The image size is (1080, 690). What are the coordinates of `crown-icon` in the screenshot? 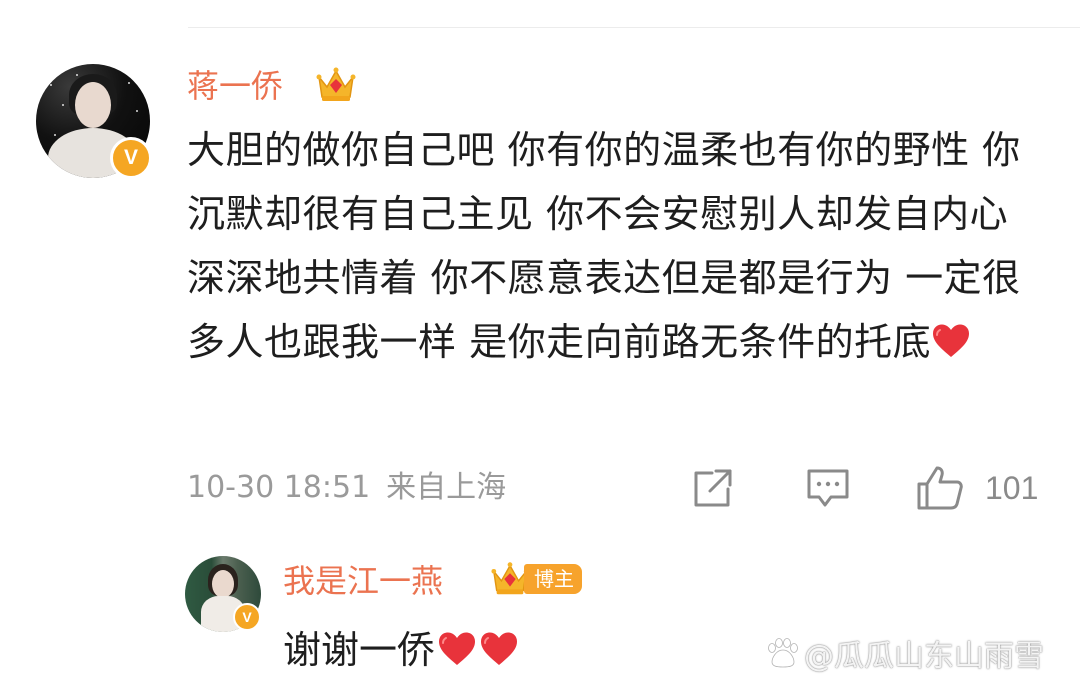 It's located at (336, 84).